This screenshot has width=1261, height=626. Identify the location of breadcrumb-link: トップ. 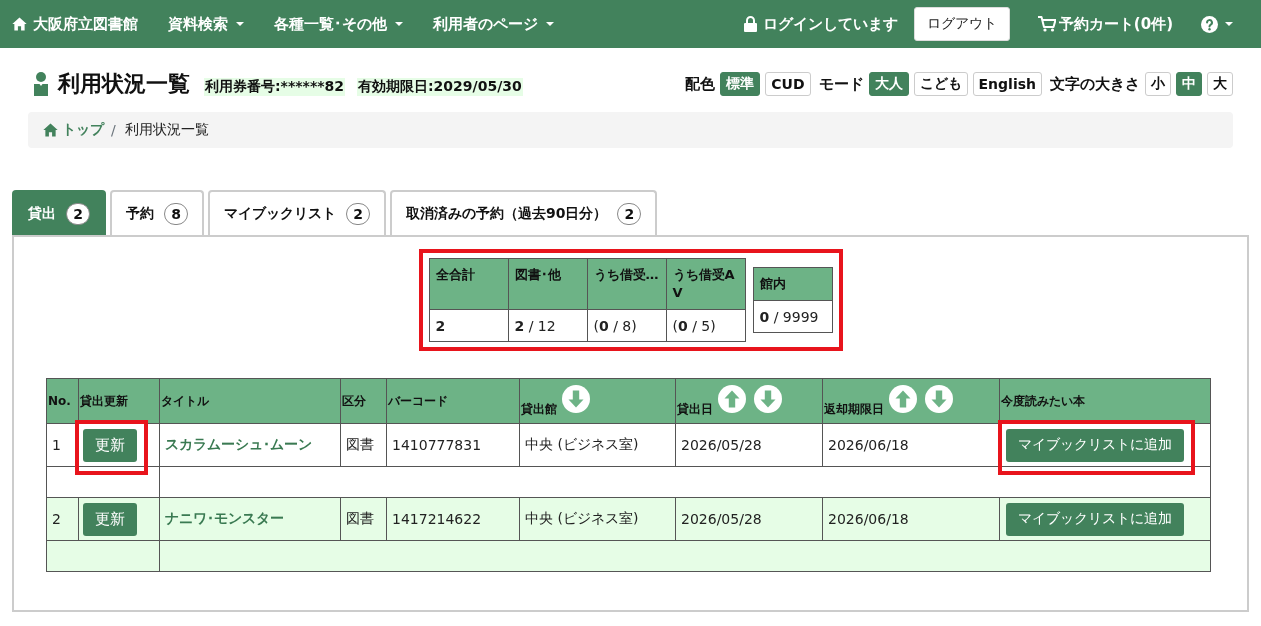
(73, 130).